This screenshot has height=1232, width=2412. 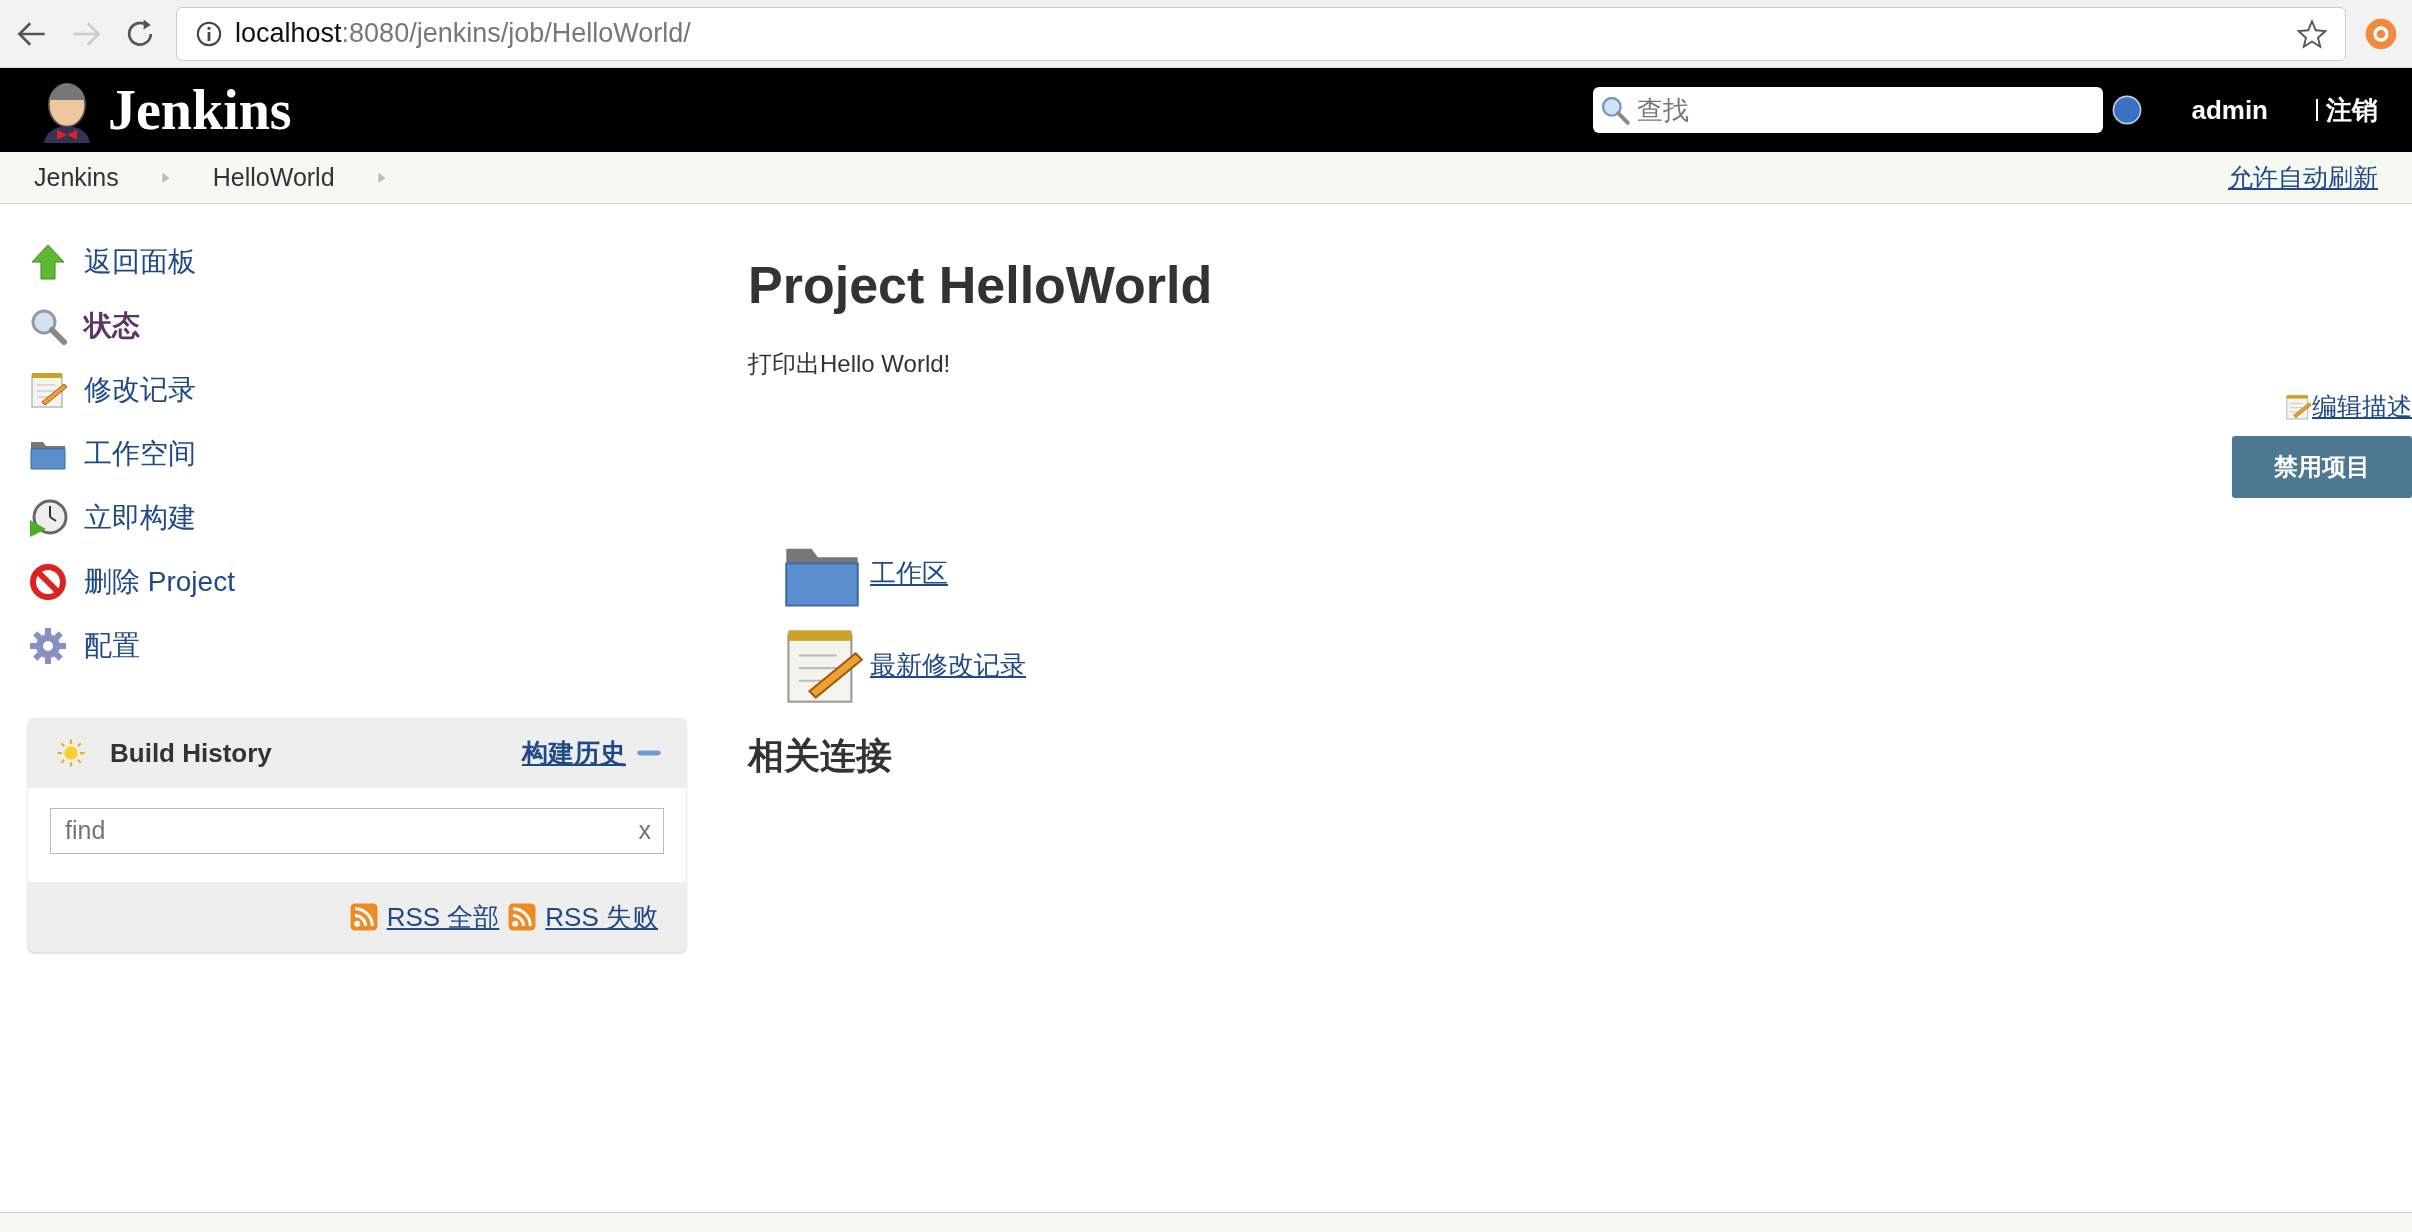 I want to click on search-icon, so click(x=1615, y=110).